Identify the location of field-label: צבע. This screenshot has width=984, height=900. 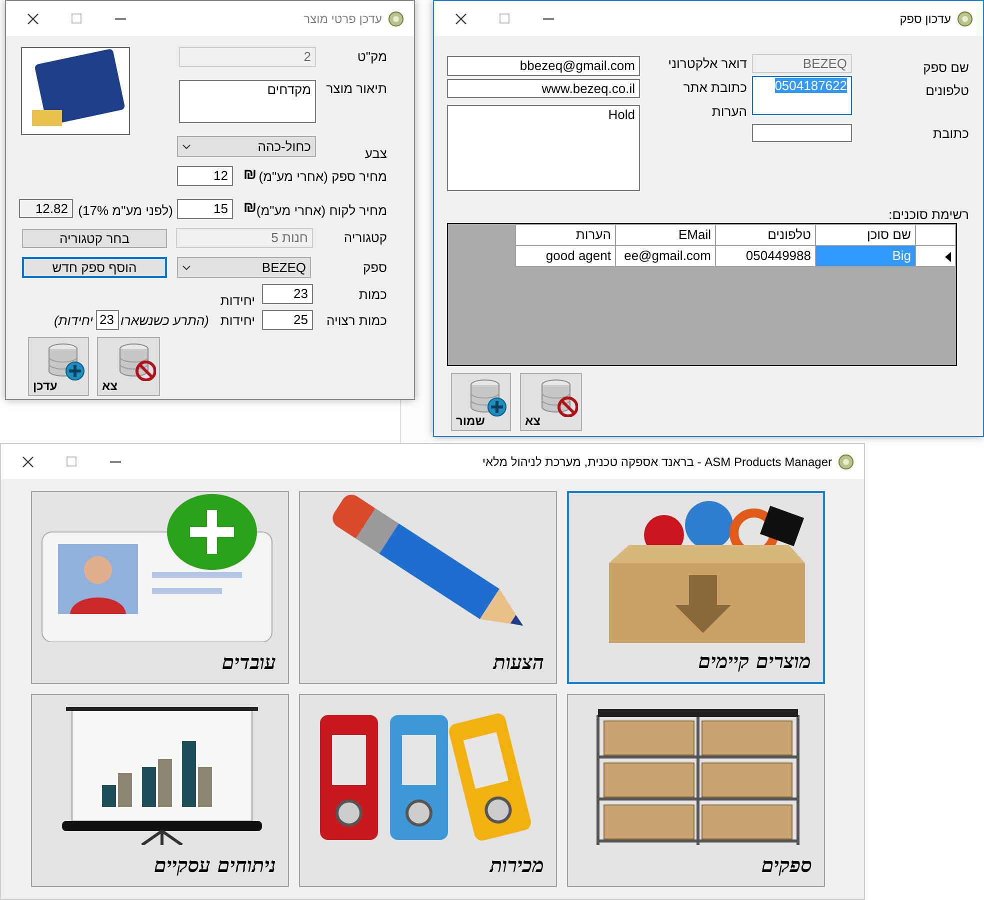
(375, 154).